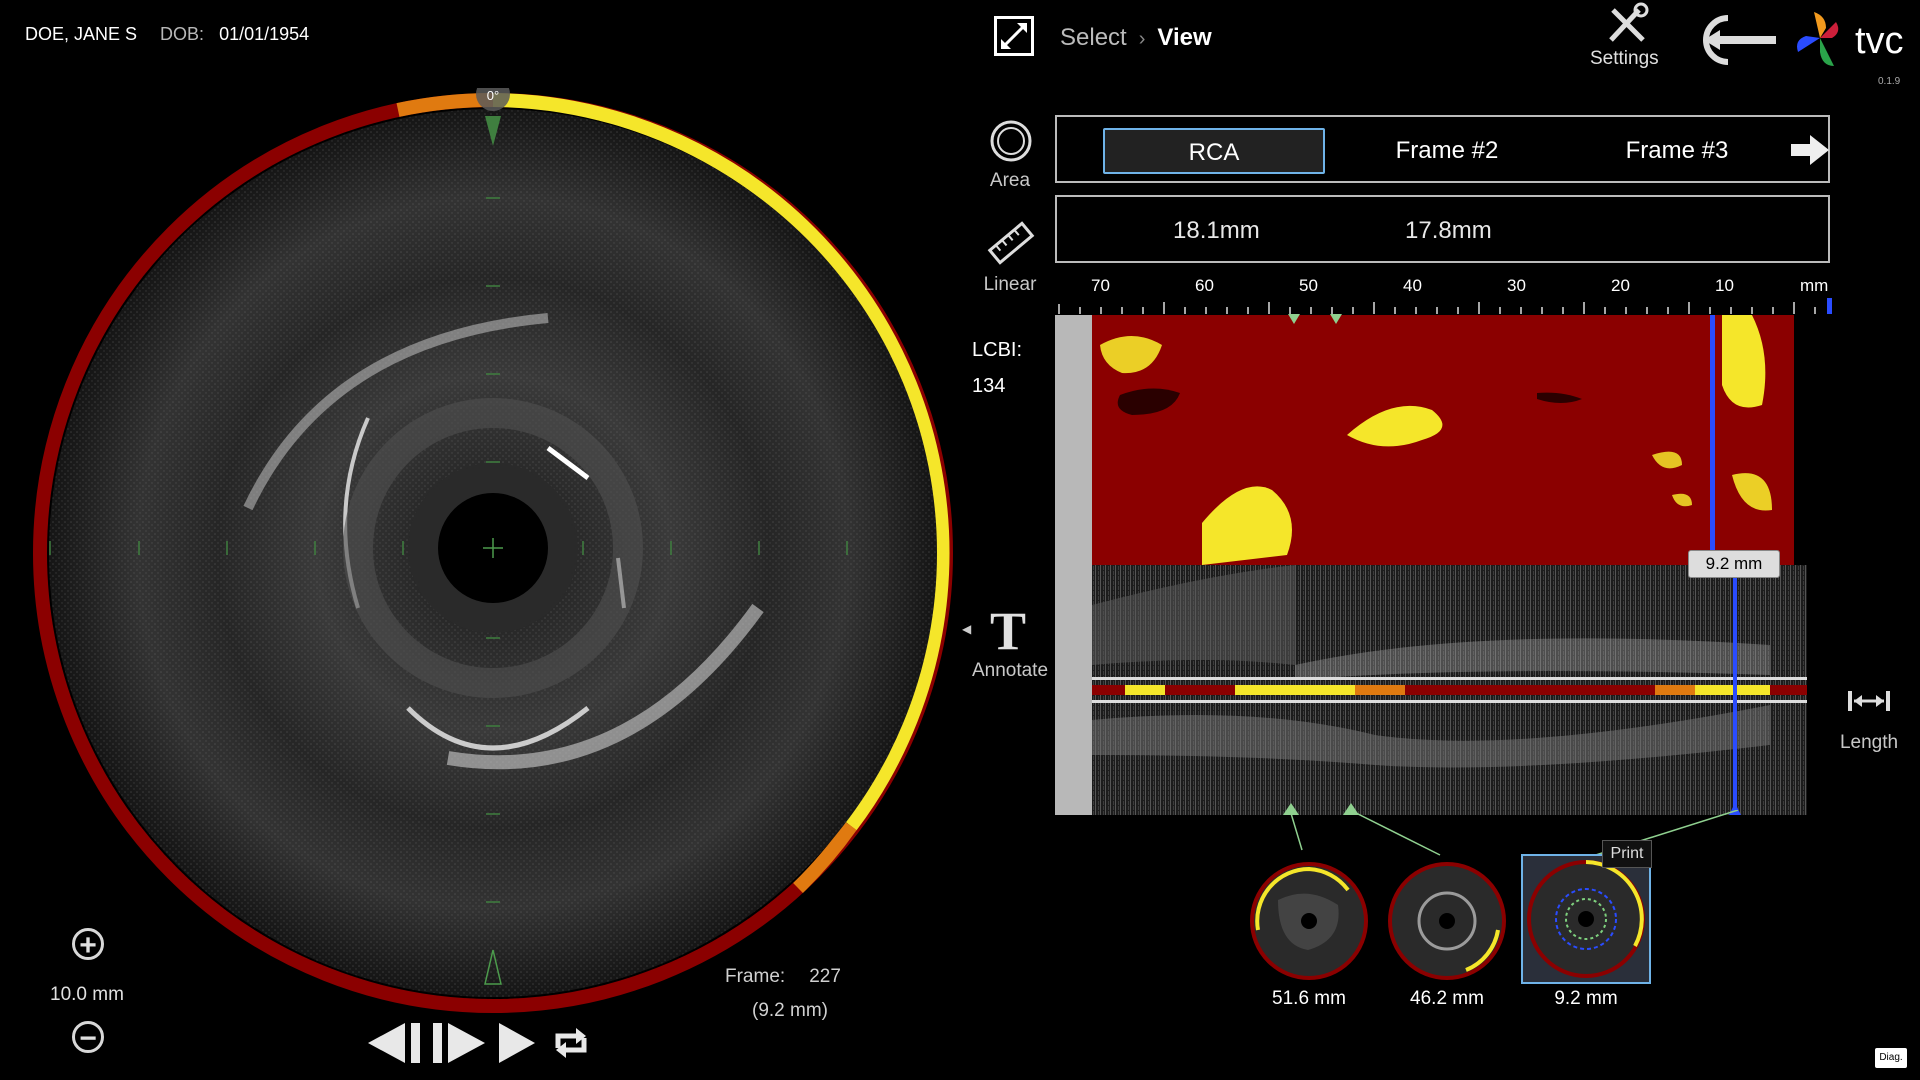 The height and width of the screenshot is (1080, 1920). I want to click on brand-name: tvc, so click(1879, 41).